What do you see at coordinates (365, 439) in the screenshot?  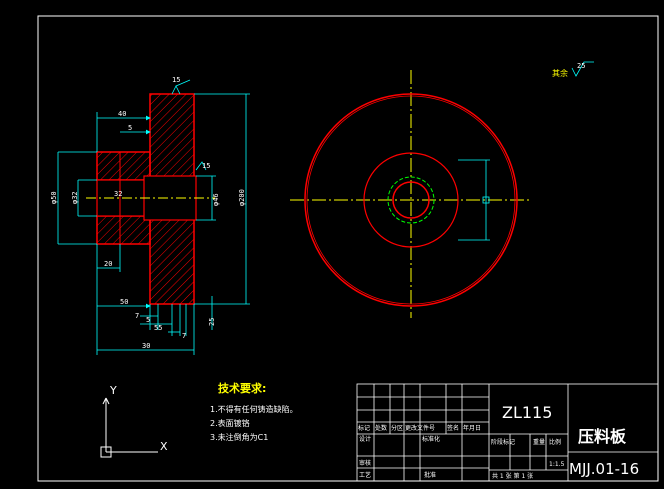 I see `tb-design: 设计` at bounding box center [365, 439].